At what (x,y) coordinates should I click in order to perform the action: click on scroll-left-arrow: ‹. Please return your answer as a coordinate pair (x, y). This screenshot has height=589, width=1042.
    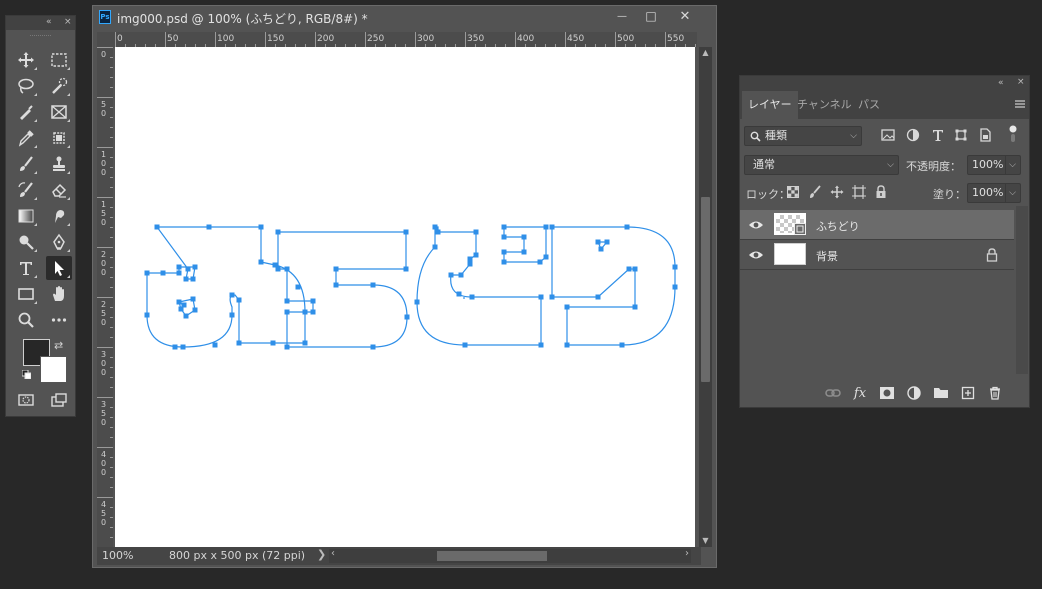
    Looking at the image, I should click on (333, 553).